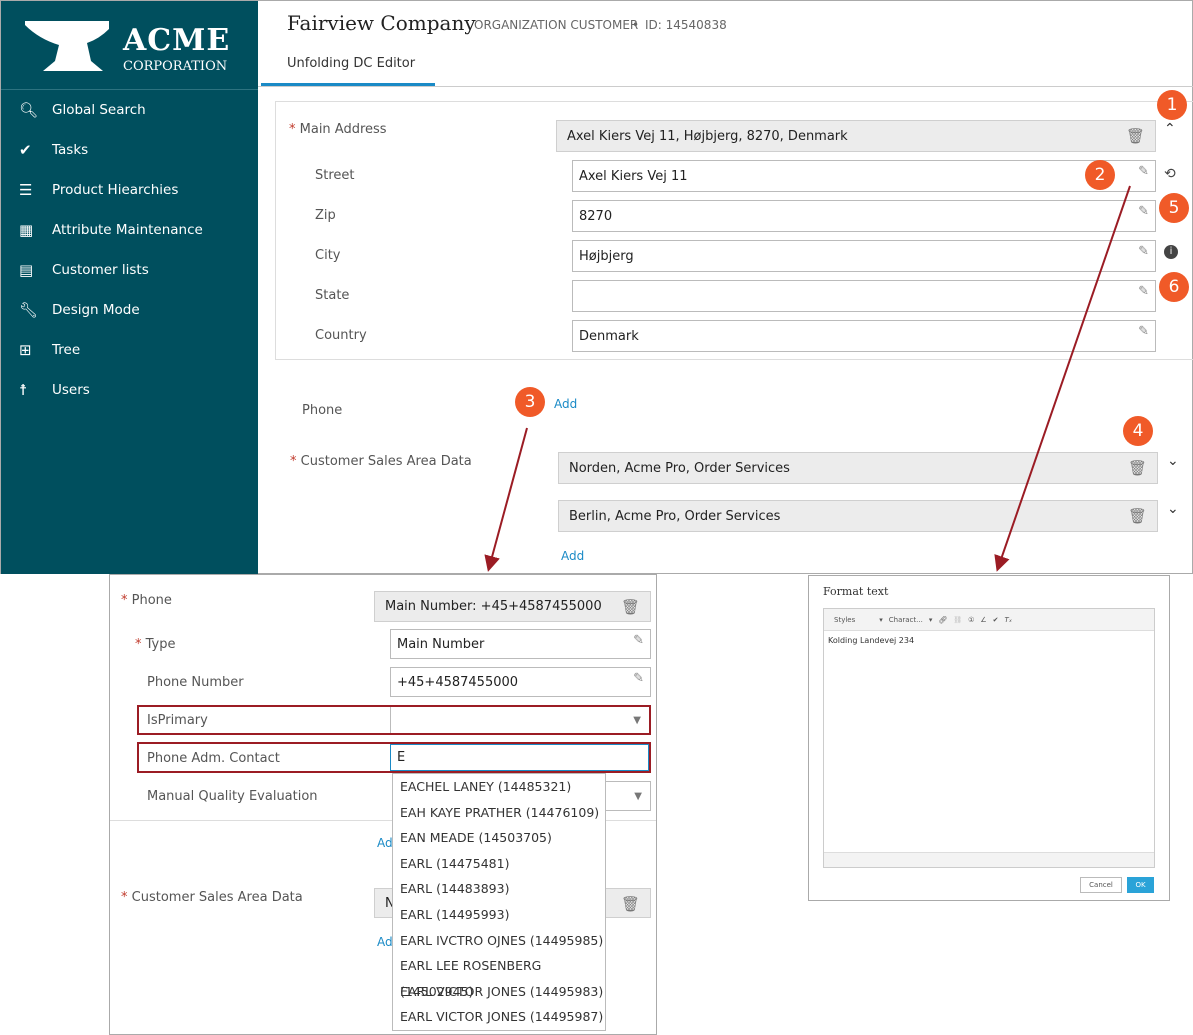 The image size is (1193, 1035). I want to click on callout-badge: 1, so click(1172, 105).